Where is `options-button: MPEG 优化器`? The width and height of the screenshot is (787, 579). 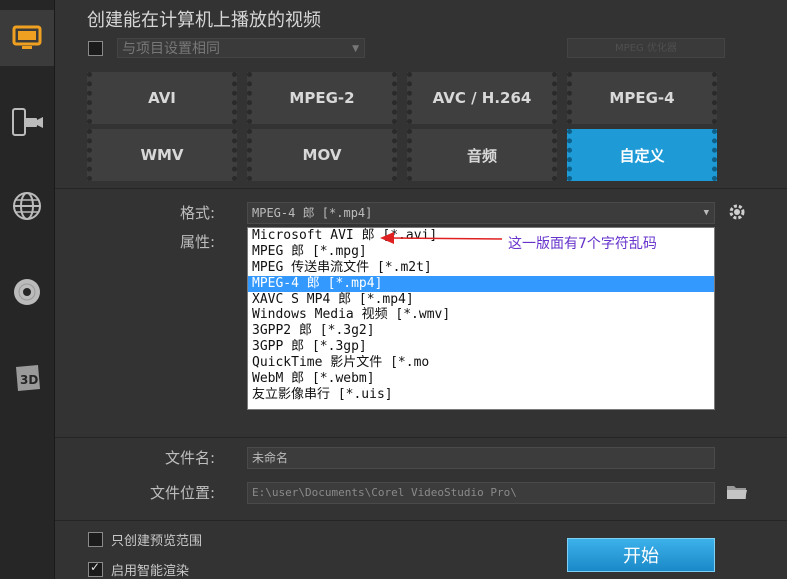
options-button: MPEG 优化器 is located at coordinates (646, 48).